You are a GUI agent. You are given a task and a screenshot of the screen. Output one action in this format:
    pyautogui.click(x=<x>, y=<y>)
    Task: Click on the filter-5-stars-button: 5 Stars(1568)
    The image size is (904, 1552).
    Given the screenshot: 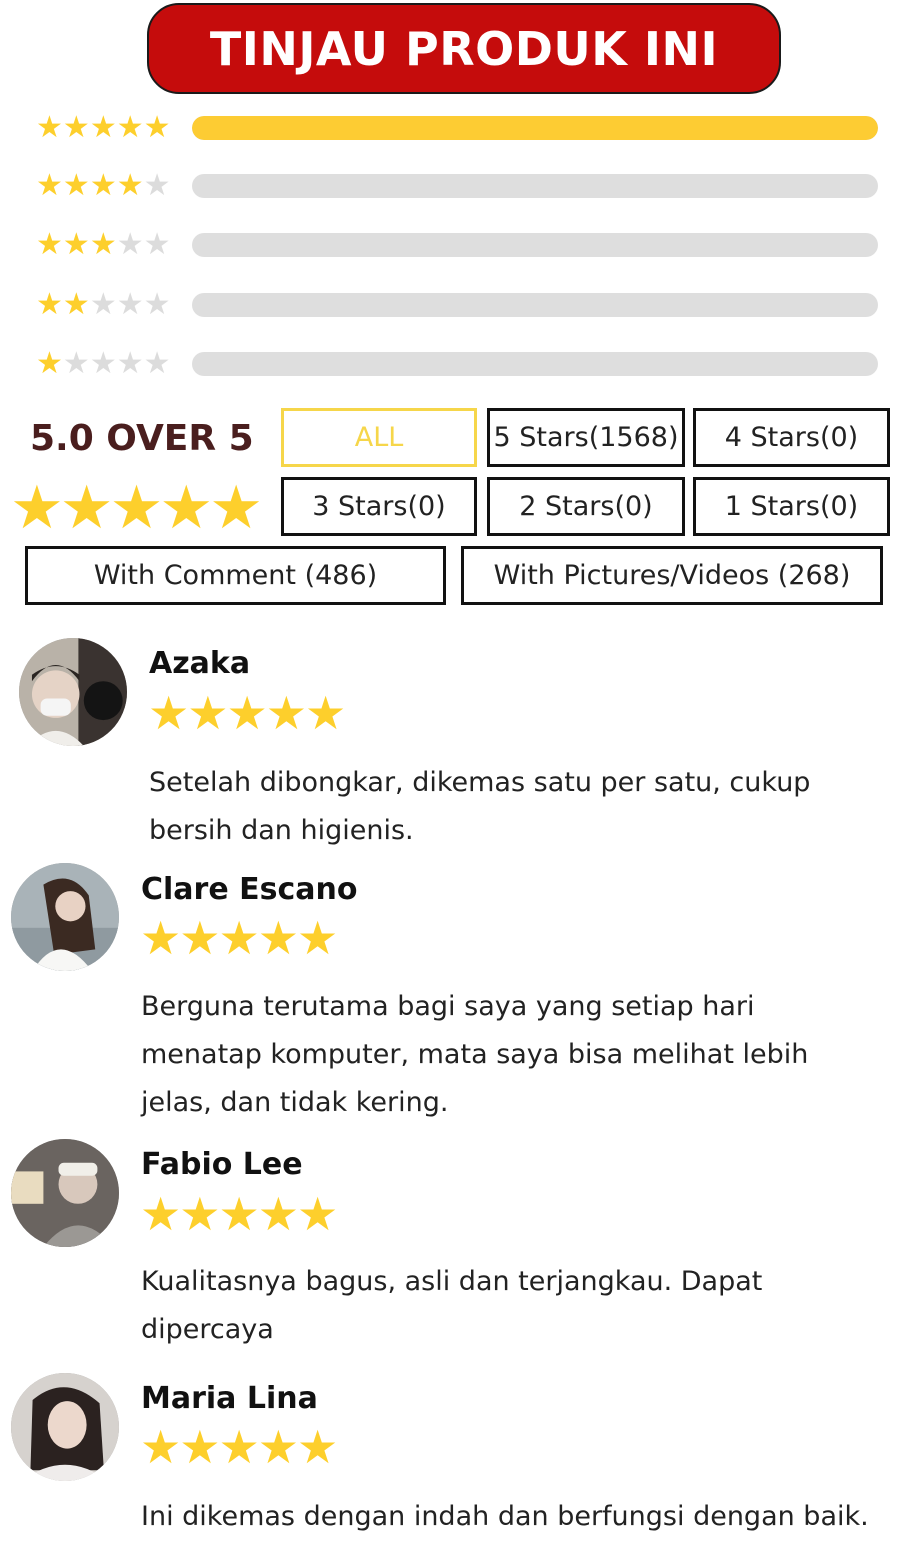 What is the action you would take?
    pyautogui.click(x=586, y=437)
    